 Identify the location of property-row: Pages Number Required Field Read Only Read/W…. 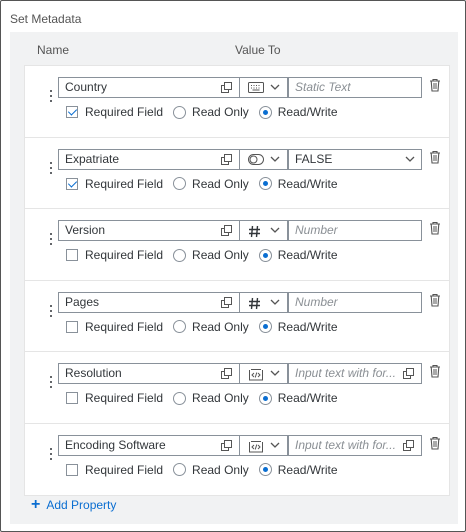
(237, 316).